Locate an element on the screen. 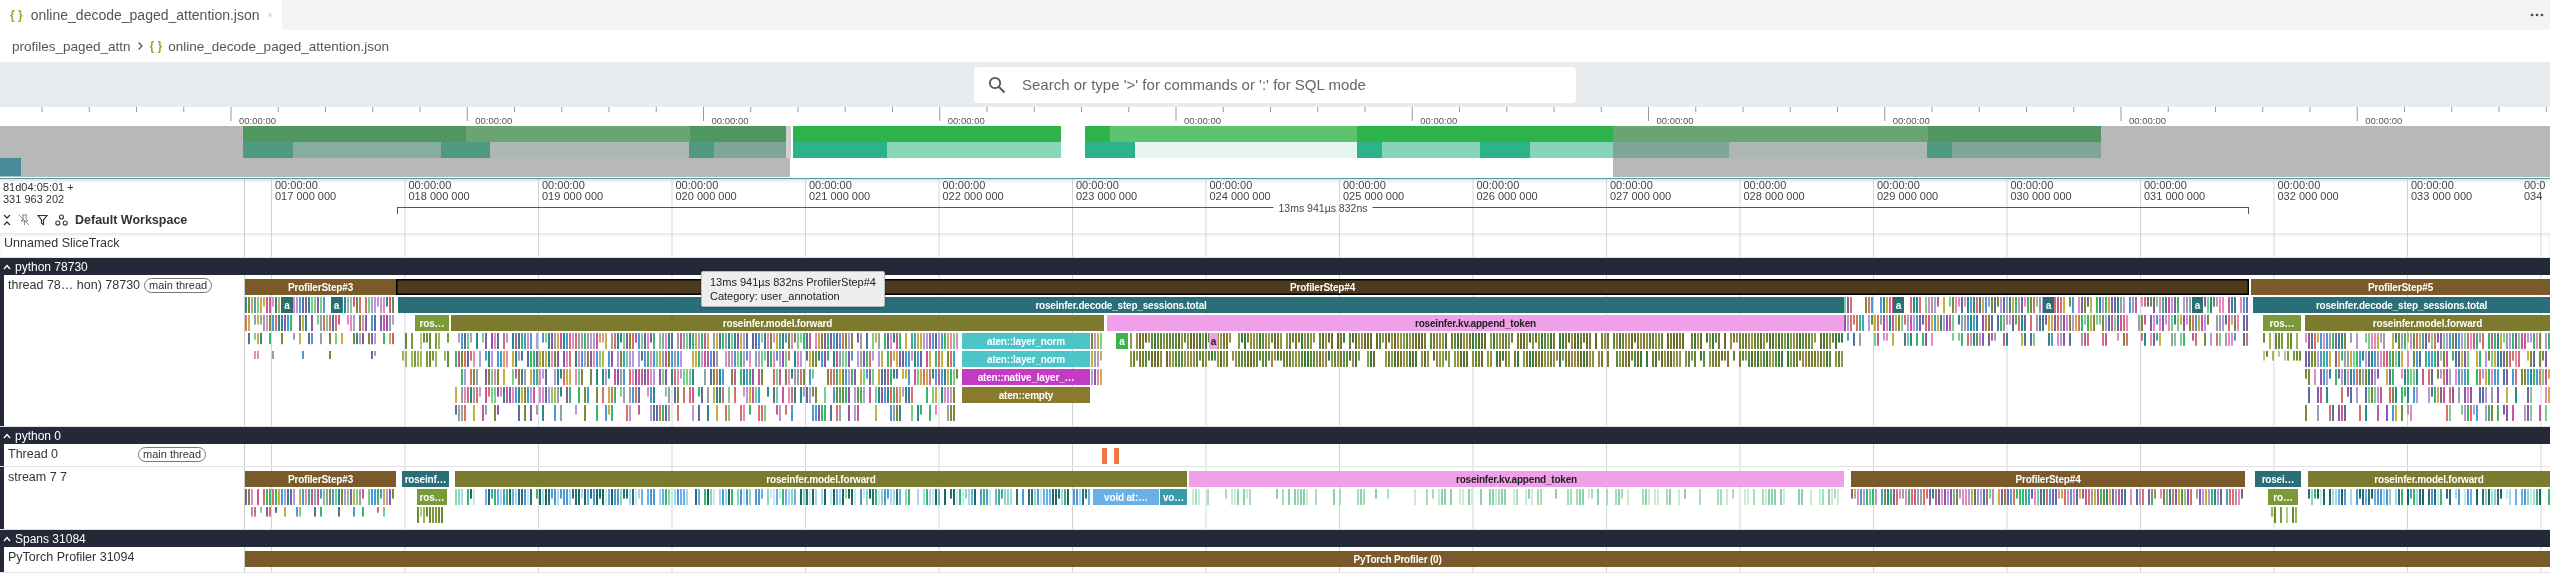 This screenshot has height=579, width=2550. axis-time-label: 00:0 is located at coordinates (2535, 185).